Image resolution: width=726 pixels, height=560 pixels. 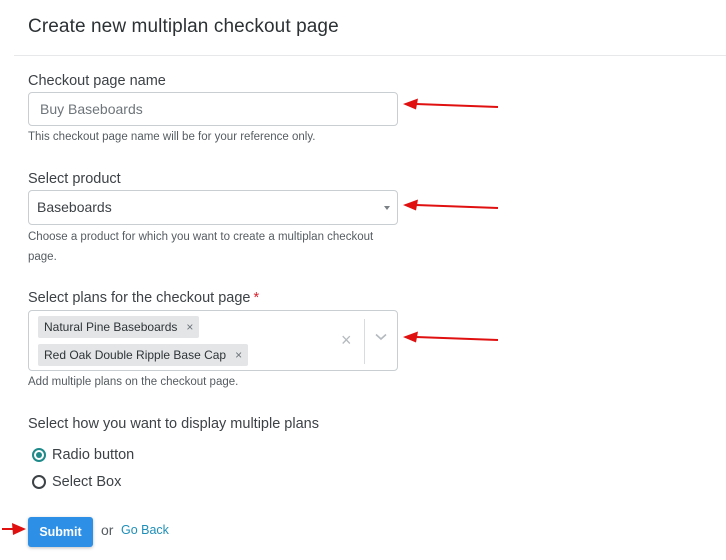 What do you see at coordinates (364, 341) in the screenshot?
I see `divider` at bounding box center [364, 341].